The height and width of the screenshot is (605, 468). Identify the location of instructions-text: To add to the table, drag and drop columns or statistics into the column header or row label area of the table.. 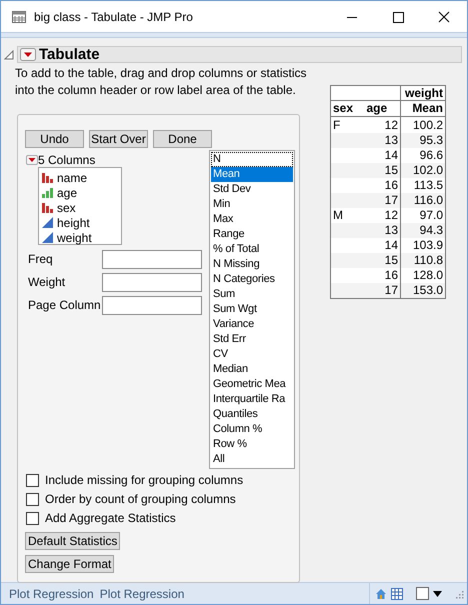
(161, 82).